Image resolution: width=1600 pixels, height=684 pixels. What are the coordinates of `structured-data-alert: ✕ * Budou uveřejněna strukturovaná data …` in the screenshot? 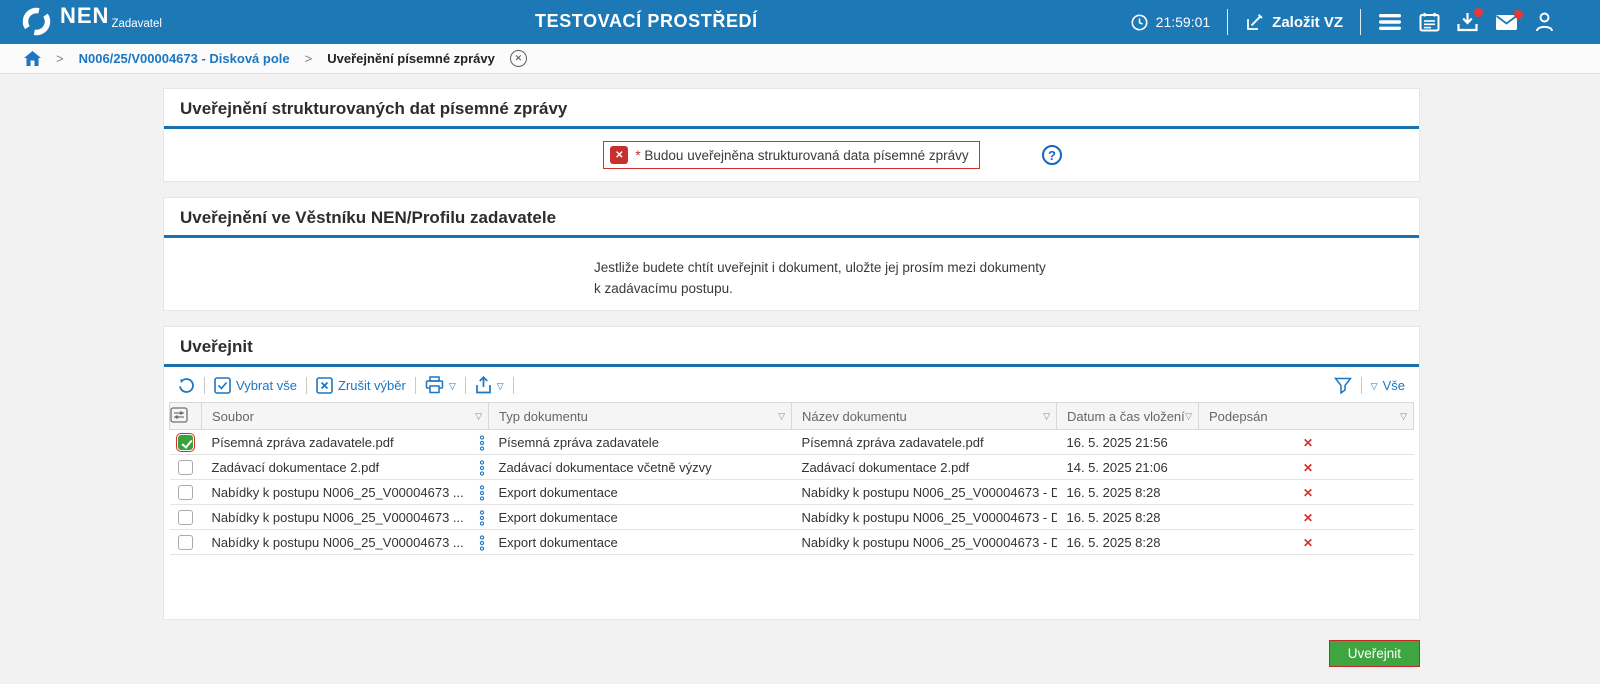 It's located at (791, 155).